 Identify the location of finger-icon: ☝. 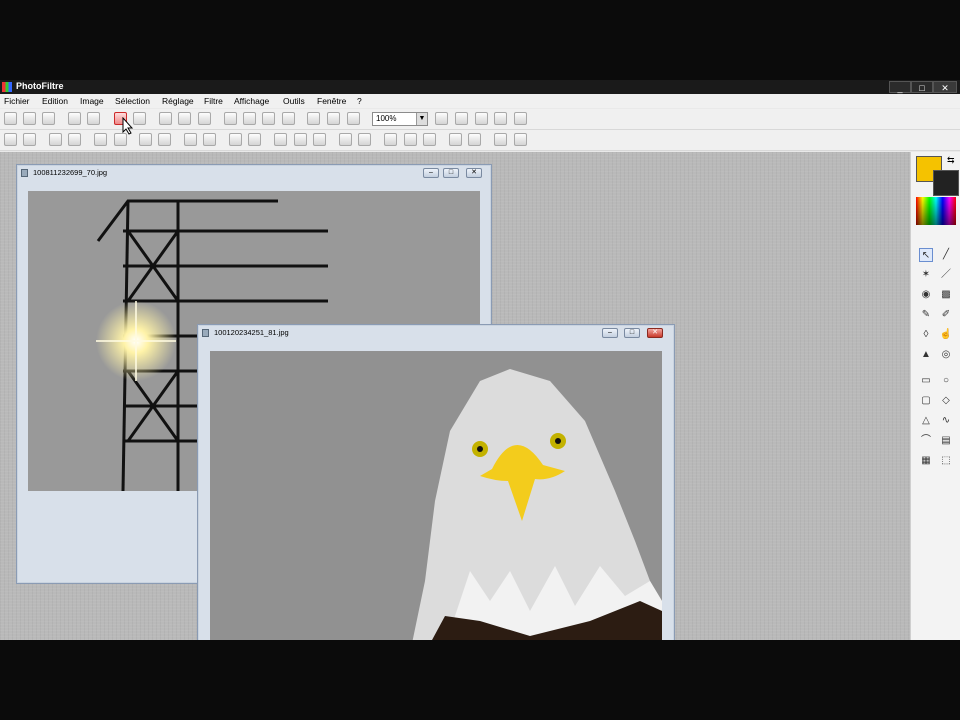
(946, 335).